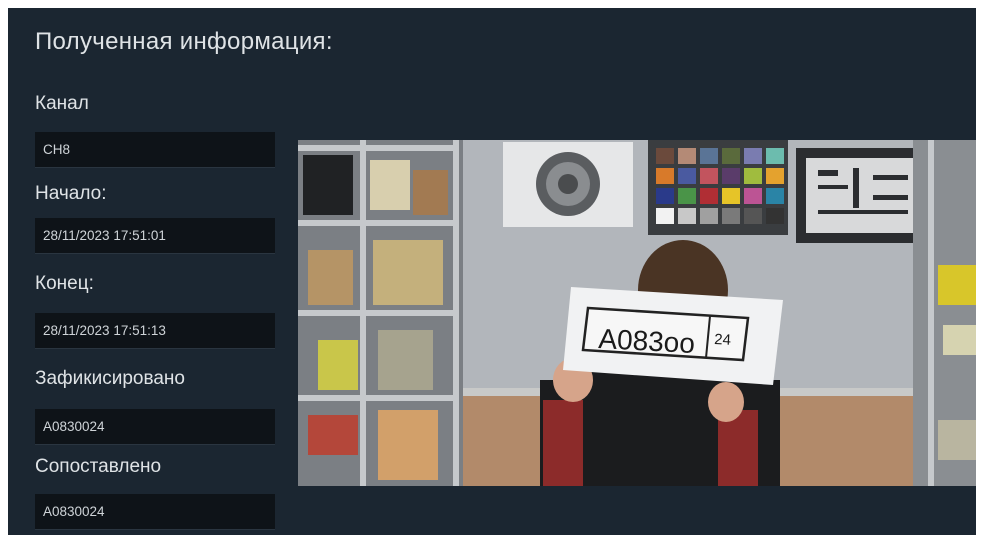 The width and height of the screenshot is (986, 543). I want to click on channel-label: Канал, so click(62, 103).